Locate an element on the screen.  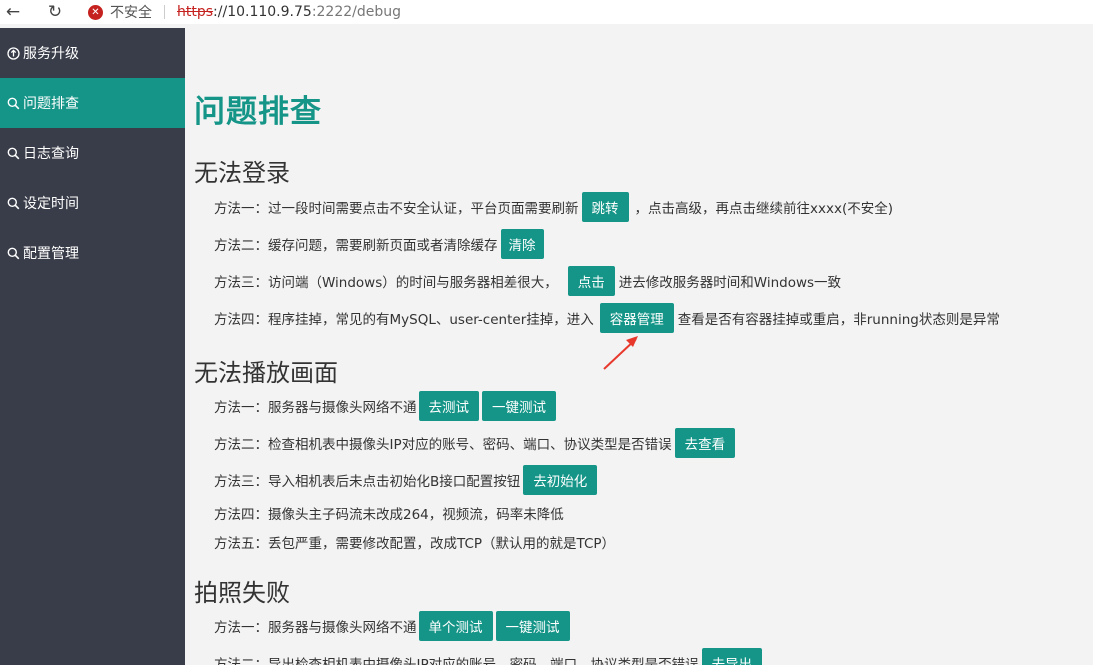
sidebar-item-label: 服务升级 is located at coordinates (51, 54).